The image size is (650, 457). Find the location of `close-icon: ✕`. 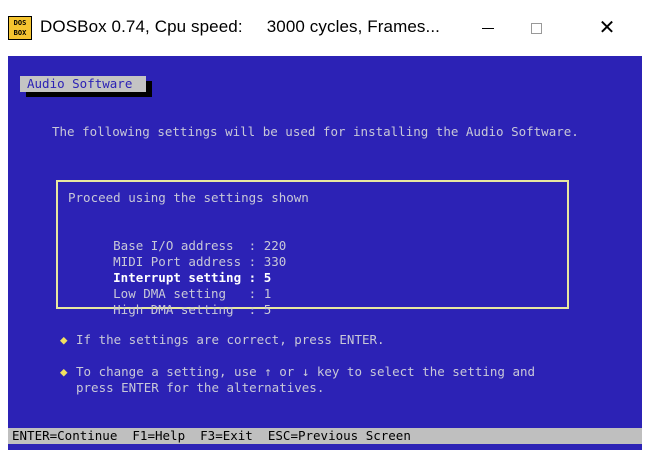

close-icon: ✕ is located at coordinates (607, 28).